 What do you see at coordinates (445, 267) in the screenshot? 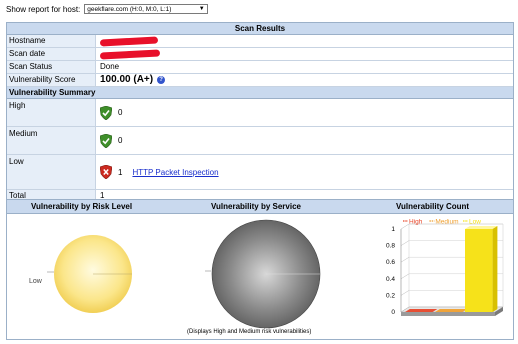
I see `vulnerability-count-chart: 0 0.2 0.4 0.6 0.8 1 High Medium Low` at bounding box center [445, 267].